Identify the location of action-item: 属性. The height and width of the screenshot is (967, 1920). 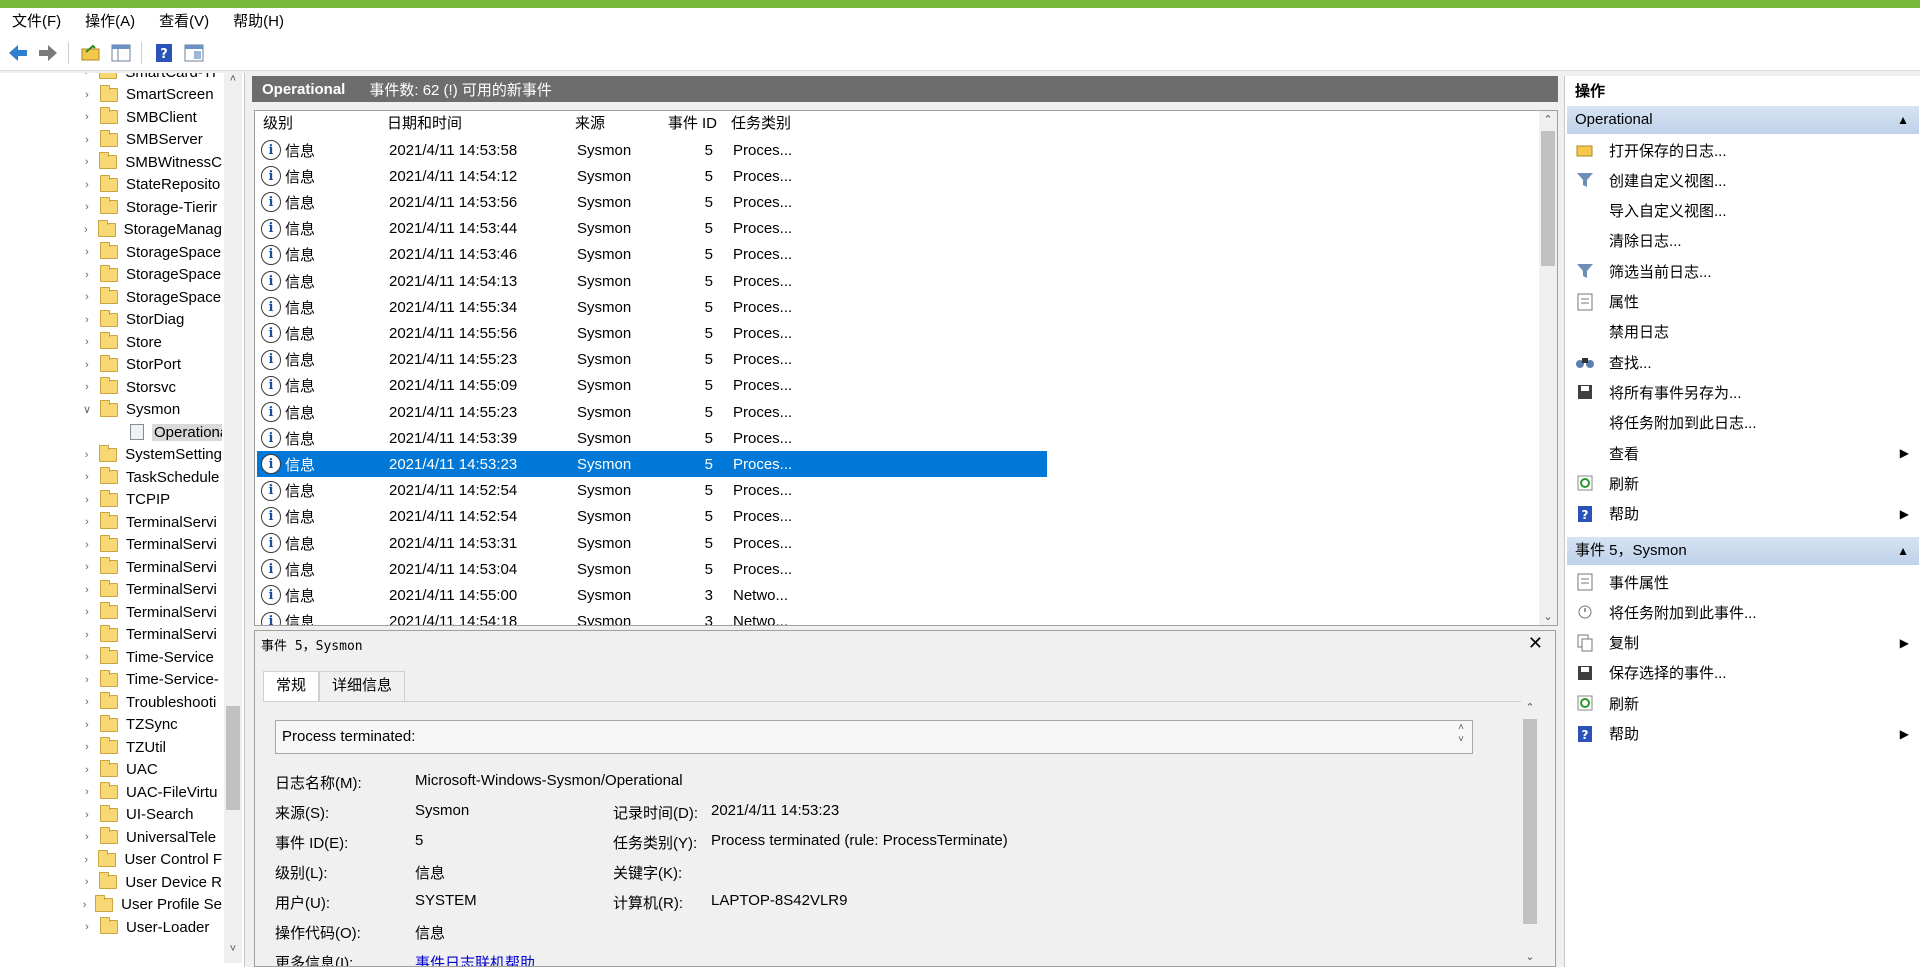
(1743, 302).